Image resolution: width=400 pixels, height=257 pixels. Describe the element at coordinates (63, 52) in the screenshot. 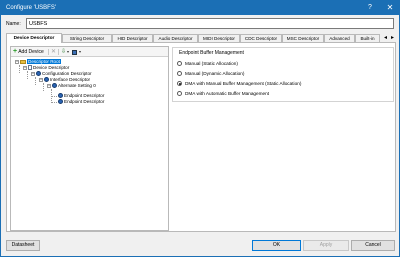

I see `import-arrow-icon: ⇩` at that location.